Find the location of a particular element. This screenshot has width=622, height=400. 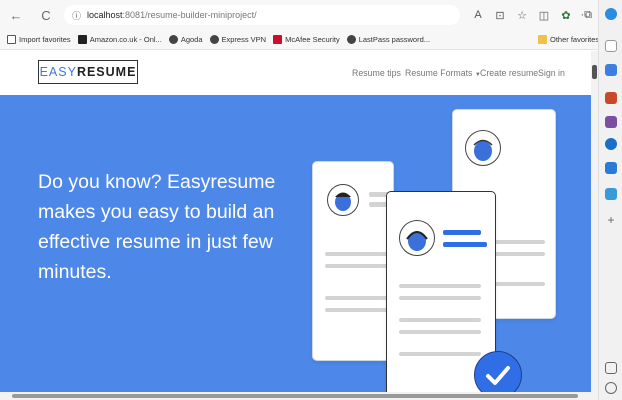

split-screen-icon: ⊡ is located at coordinates (500, 15).